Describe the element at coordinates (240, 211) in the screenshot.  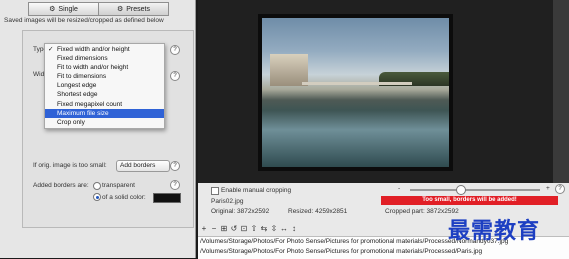
I see `original-size: Original: 3872x2592` at that location.